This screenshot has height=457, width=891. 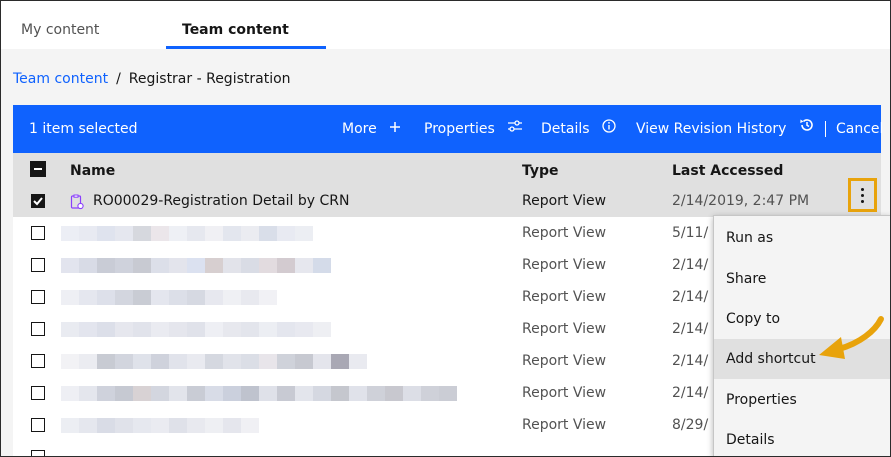 What do you see at coordinates (83, 129) in the screenshot?
I see `selection-count: 1 item selected` at bounding box center [83, 129].